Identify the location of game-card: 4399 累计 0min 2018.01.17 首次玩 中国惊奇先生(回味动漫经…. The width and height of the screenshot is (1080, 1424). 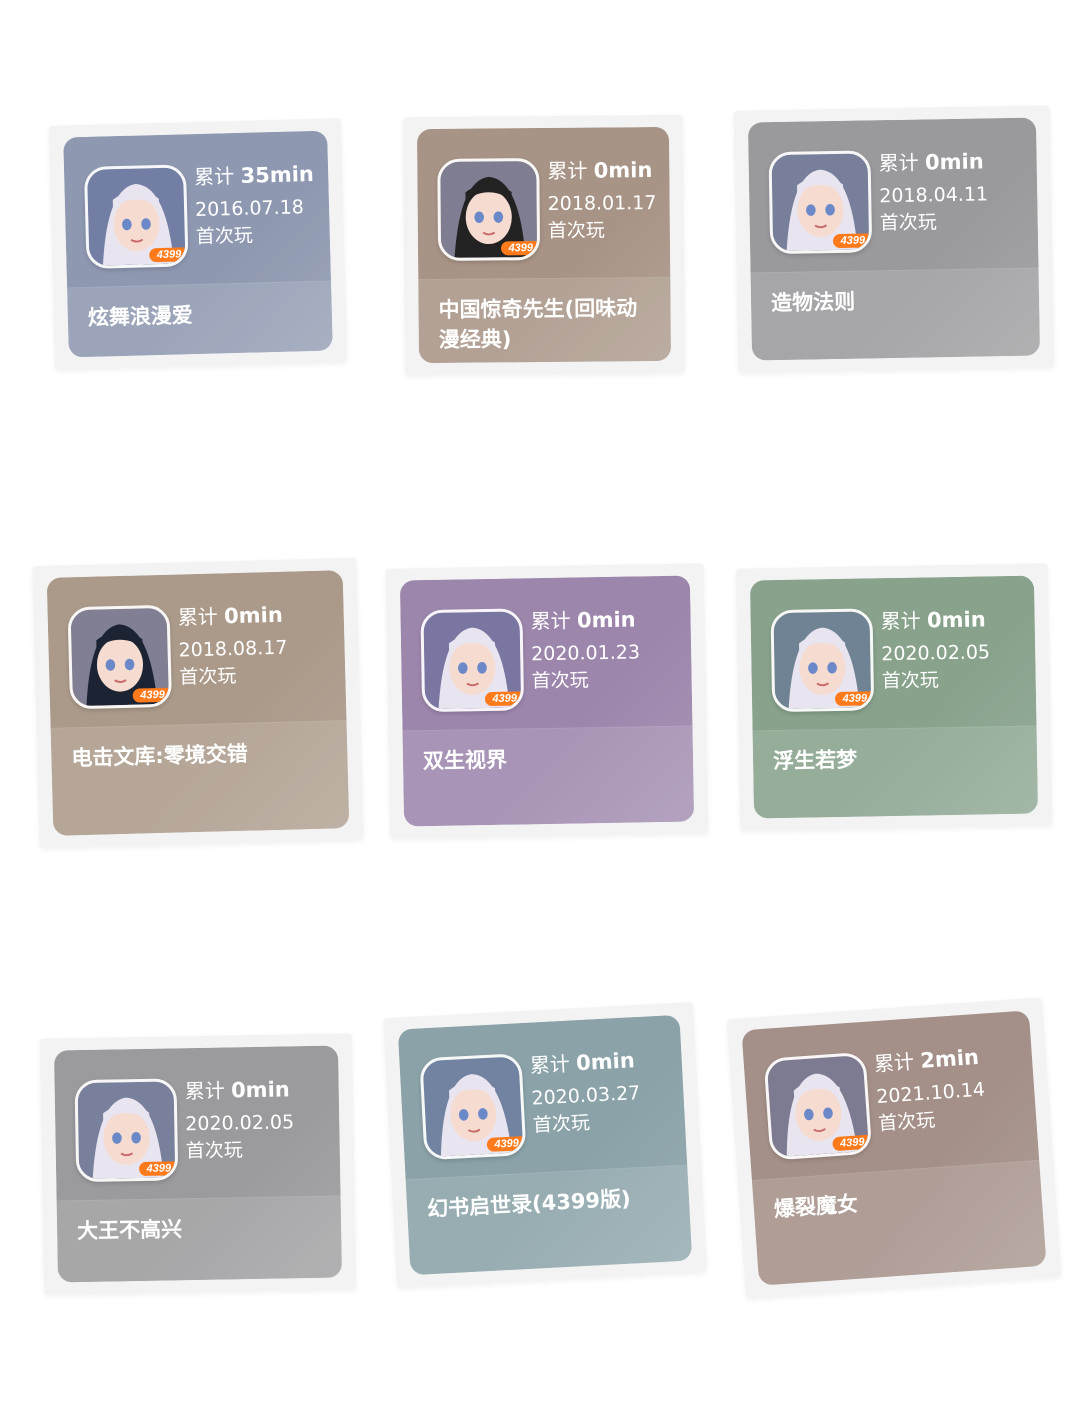
(544, 245).